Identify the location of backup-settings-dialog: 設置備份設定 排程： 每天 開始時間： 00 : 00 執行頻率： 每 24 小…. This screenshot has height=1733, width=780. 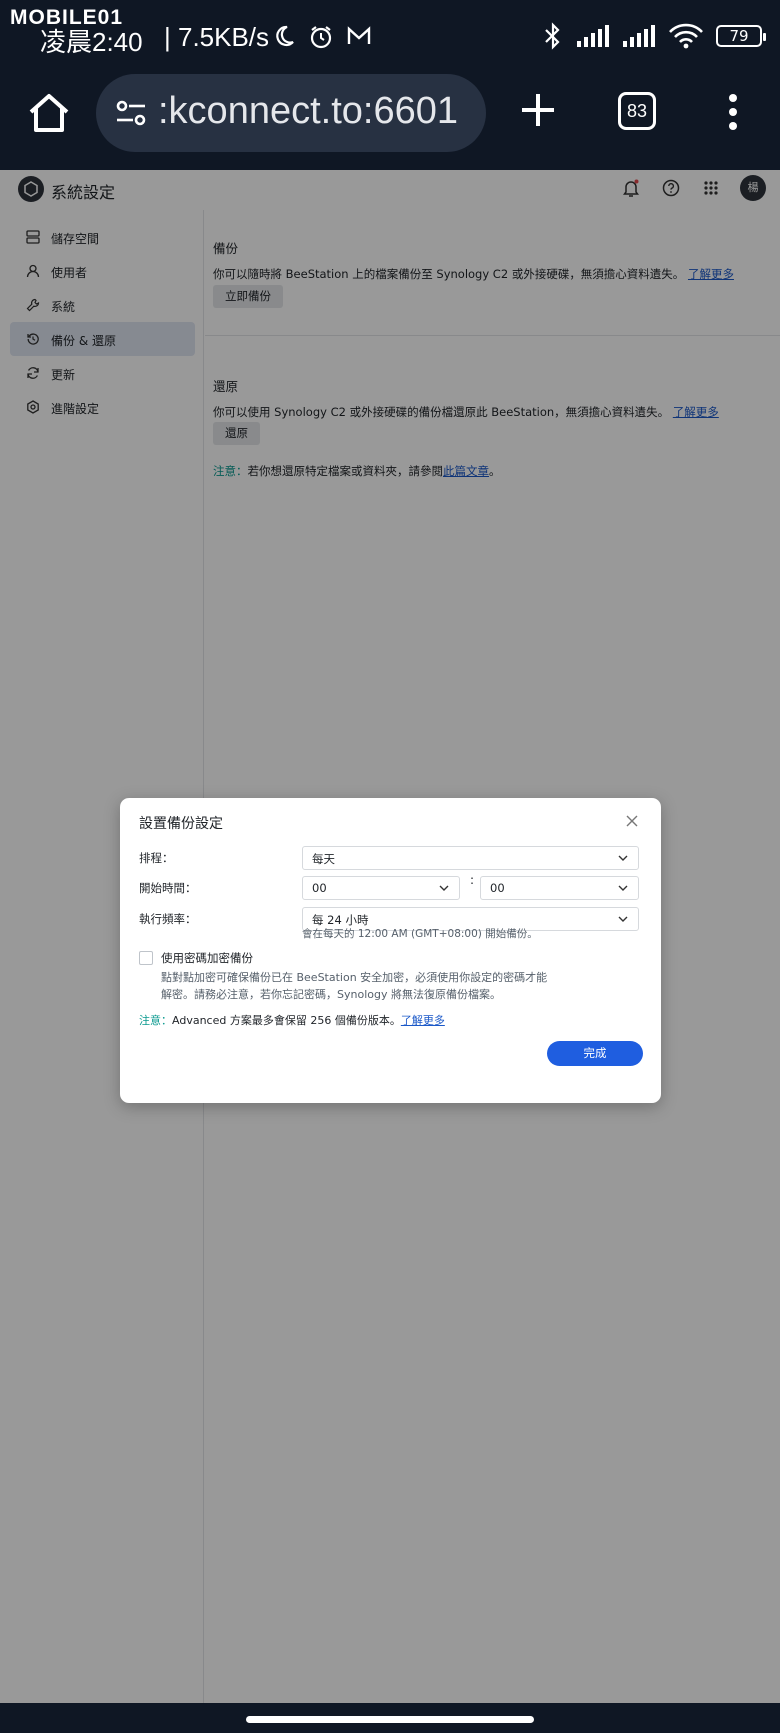
(390, 950).